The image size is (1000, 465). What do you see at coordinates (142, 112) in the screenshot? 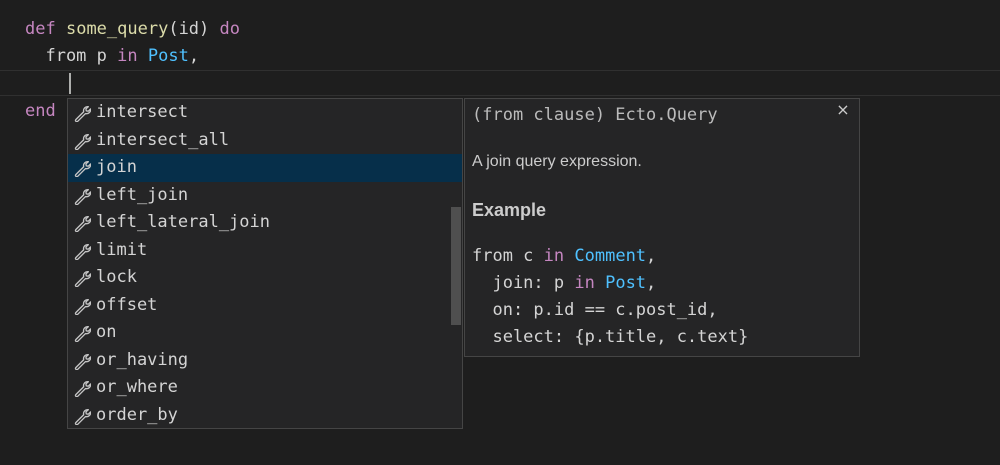
I see `suggestion-label: intersect` at bounding box center [142, 112].